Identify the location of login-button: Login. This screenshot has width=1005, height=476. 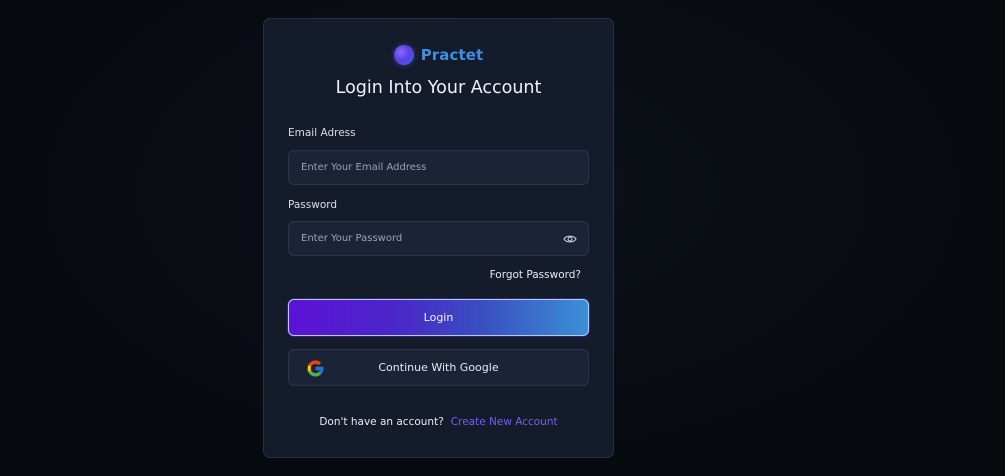
(438, 317).